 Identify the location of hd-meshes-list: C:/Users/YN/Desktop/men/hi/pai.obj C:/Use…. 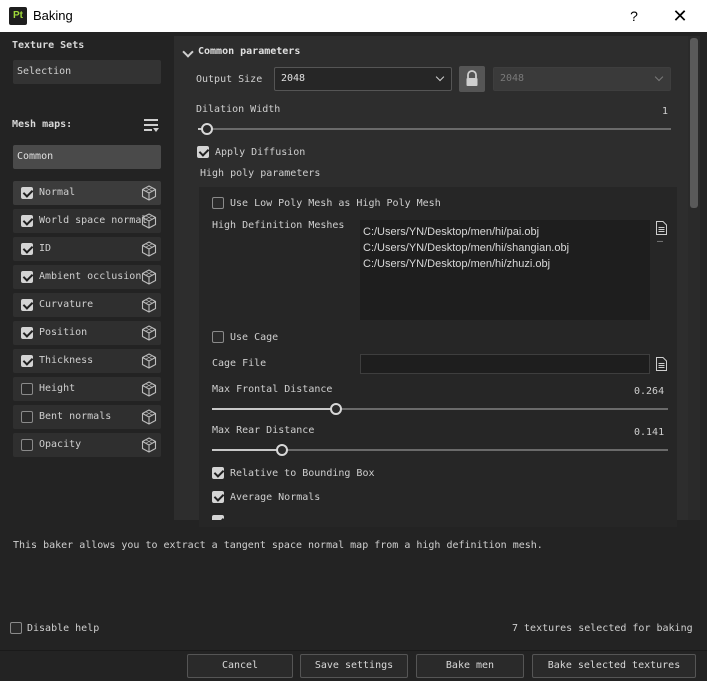
(505, 270).